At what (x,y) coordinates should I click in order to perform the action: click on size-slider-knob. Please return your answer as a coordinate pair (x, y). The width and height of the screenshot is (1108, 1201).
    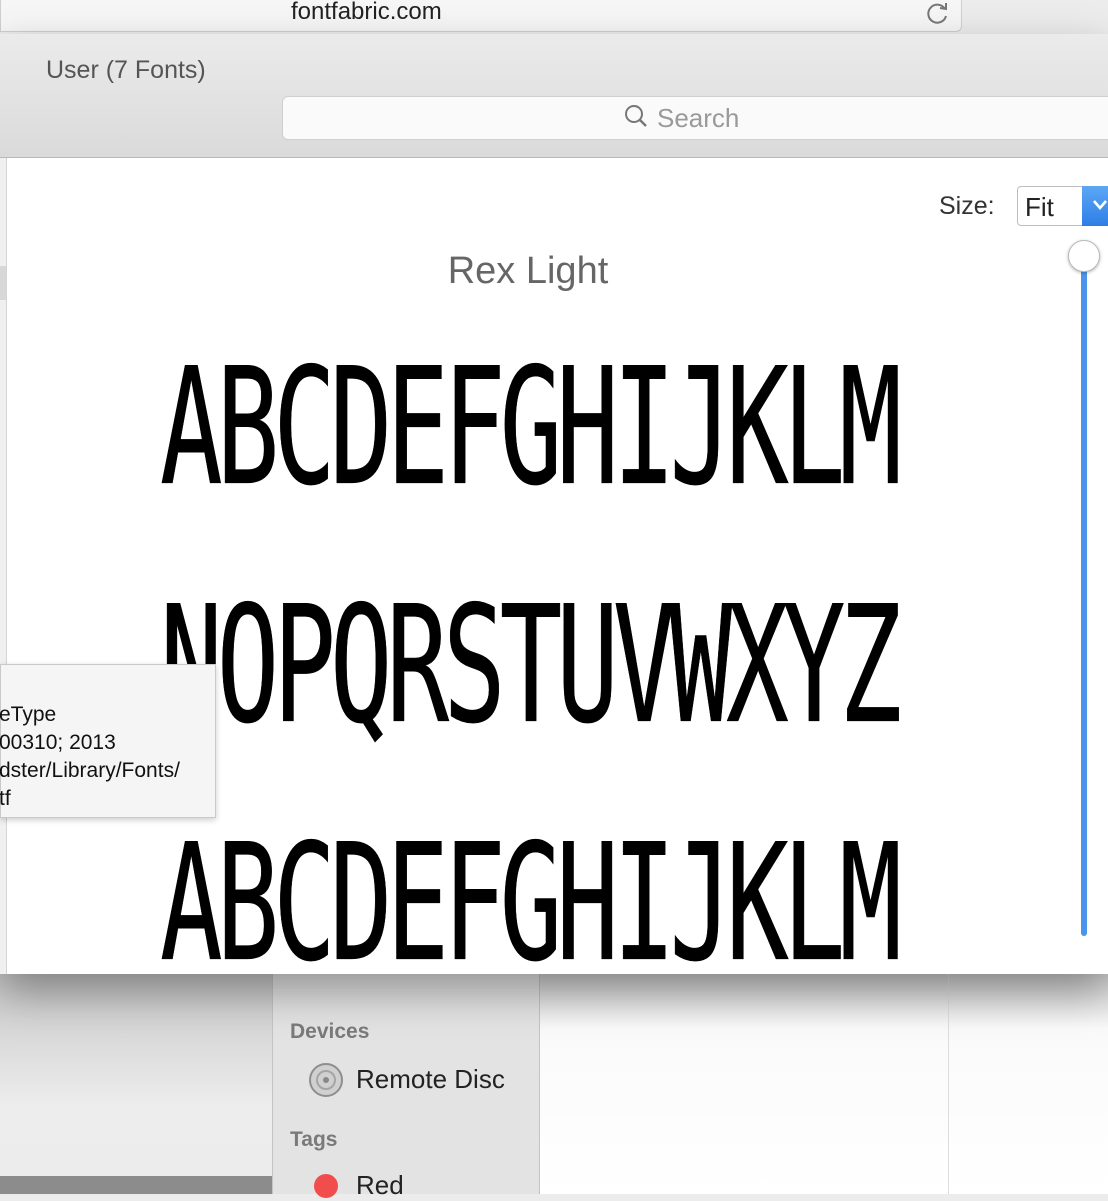
    Looking at the image, I should click on (1084, 256).